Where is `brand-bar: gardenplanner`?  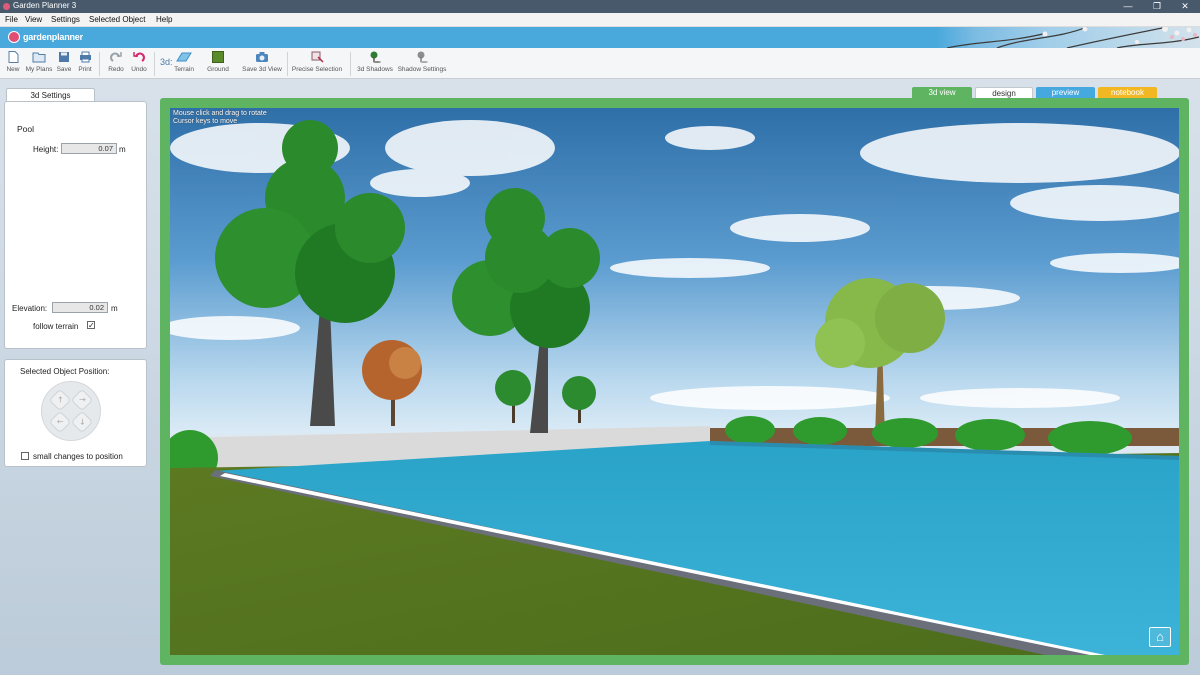
brand-bar: gardenplanner is located at coordinates (600, 37).